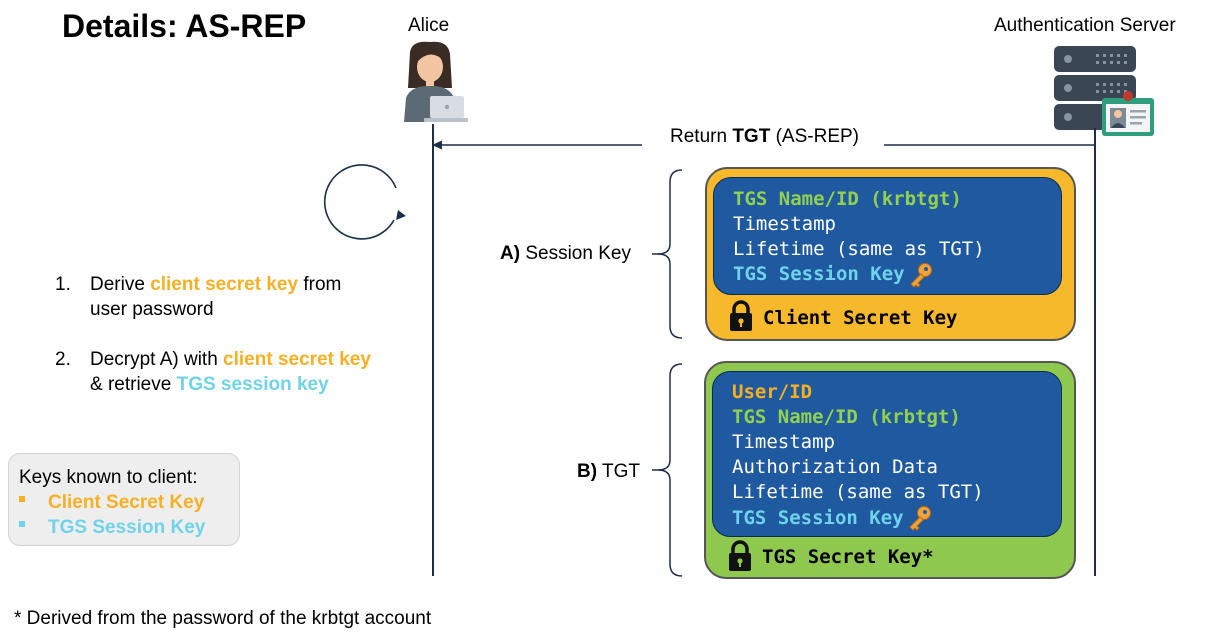  What do you see at coordinates (860, 318) in the screenshot?
I see `session-key-encryption: Client Secret Key` at bounding box center [860, 318].